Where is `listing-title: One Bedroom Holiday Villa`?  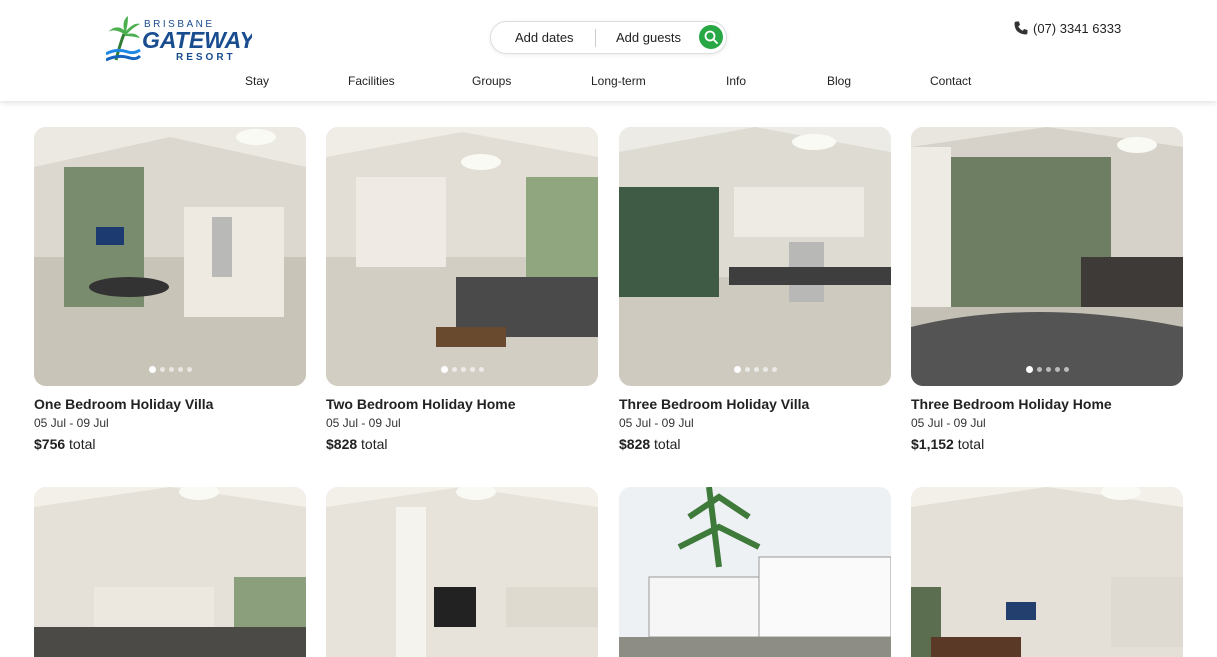 listing-title: One Bedroom Holiday Villa is located at coordinates (123, 404).